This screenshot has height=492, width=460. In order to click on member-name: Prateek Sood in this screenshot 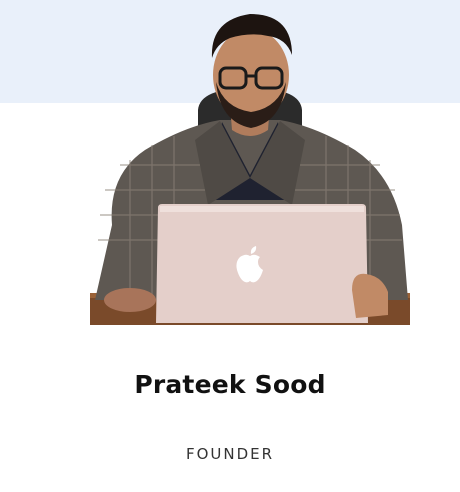, I will do `click(230, 384)`.